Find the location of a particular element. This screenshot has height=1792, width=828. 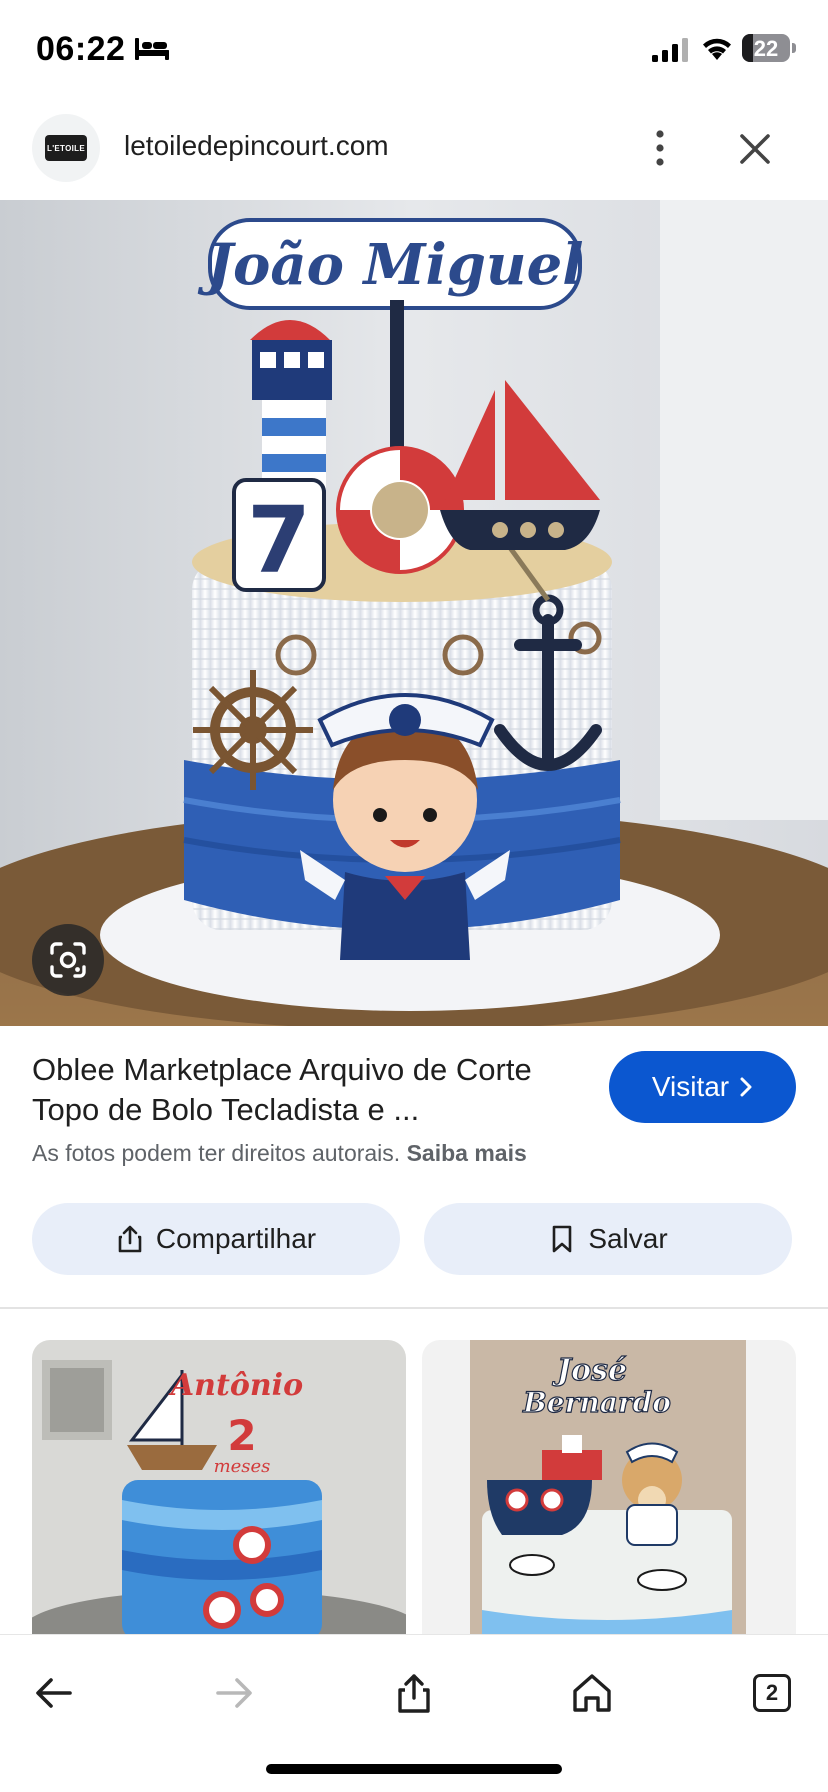

thumb2-topper-line1: José is located at coordinates (589, 1370).